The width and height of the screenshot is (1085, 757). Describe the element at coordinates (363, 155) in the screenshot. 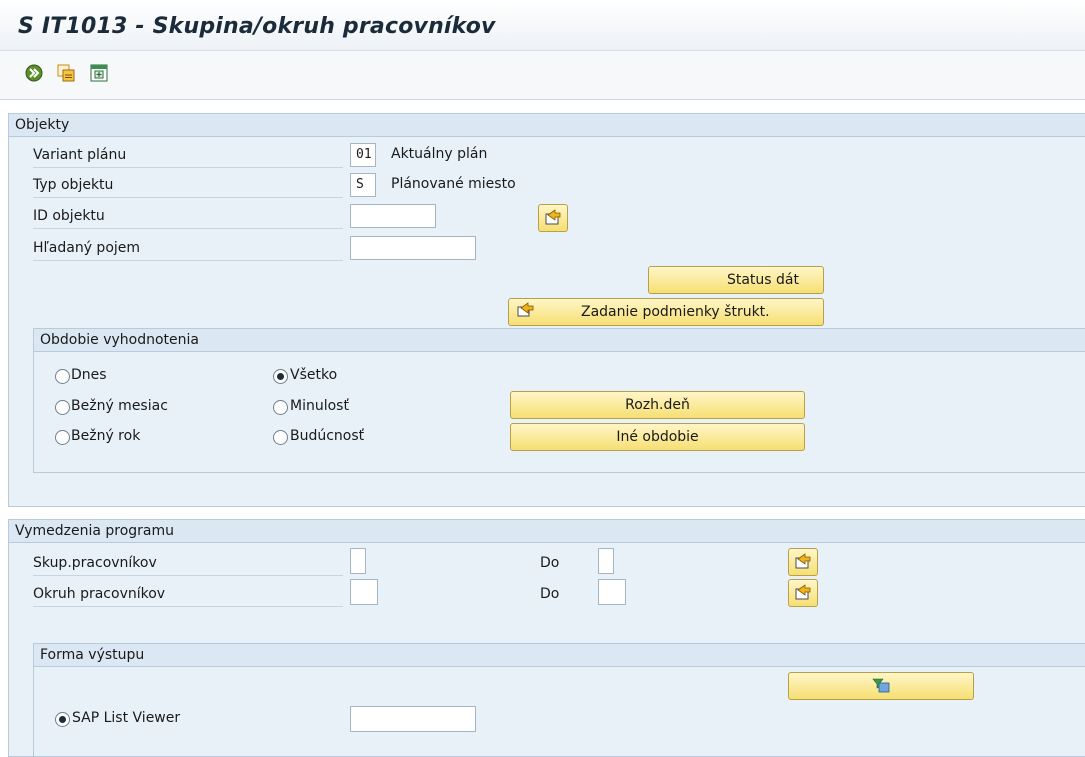

I see `variant-input: 01` at that location.